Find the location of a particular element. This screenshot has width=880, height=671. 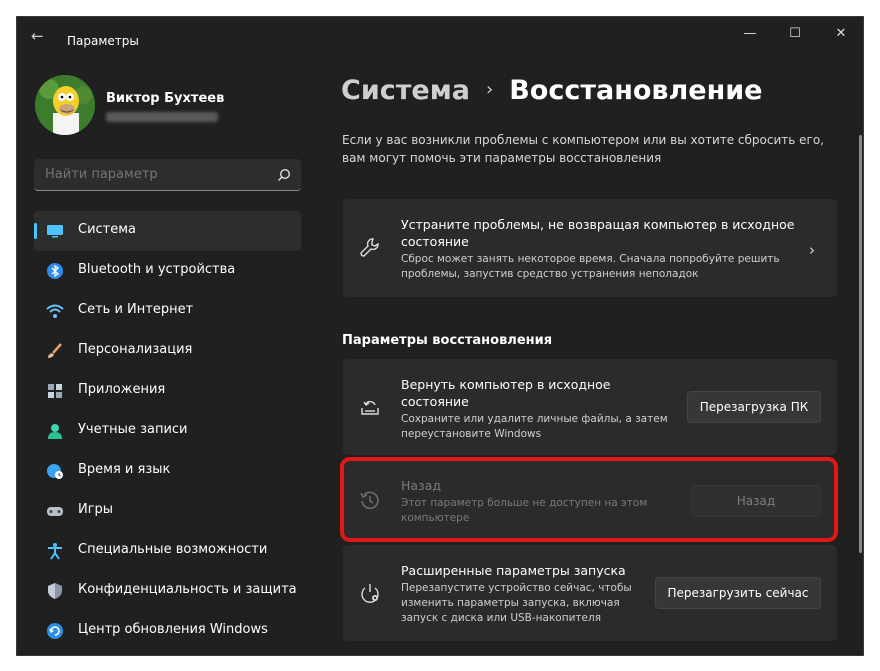

go-back-title: Назад is located at coordinates (421, 485).